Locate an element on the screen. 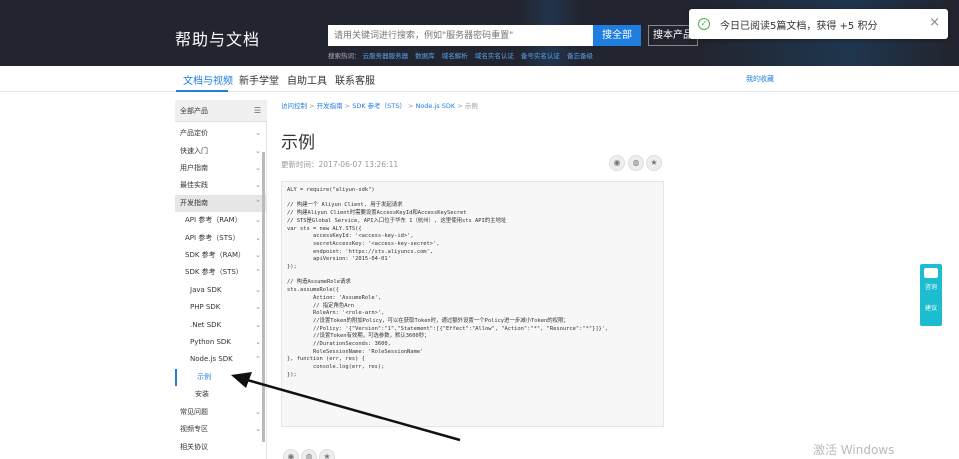 The image size is (959, 459). sidebar-item-label: SDK 参考（STS） is located at coordinates (214, 272).